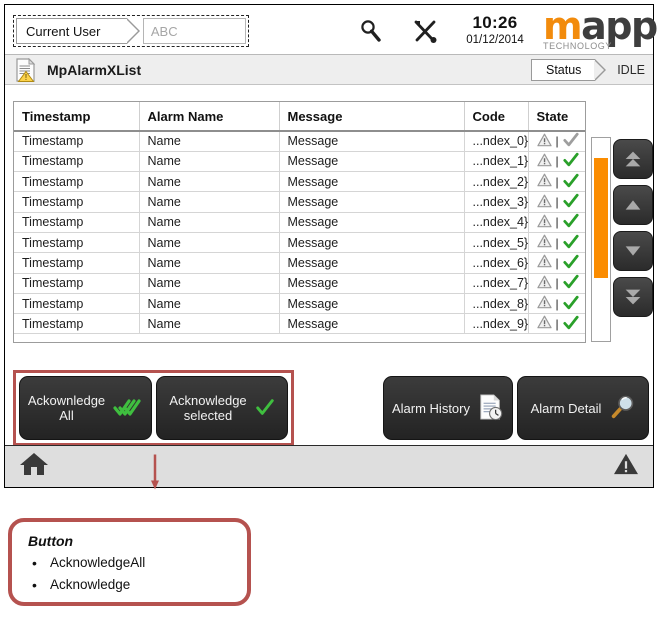 This screenshot has width=658, height=617. Describe the element at coordinates (633, 205) in the screenshot. I see `scroll-up-button` at that location.